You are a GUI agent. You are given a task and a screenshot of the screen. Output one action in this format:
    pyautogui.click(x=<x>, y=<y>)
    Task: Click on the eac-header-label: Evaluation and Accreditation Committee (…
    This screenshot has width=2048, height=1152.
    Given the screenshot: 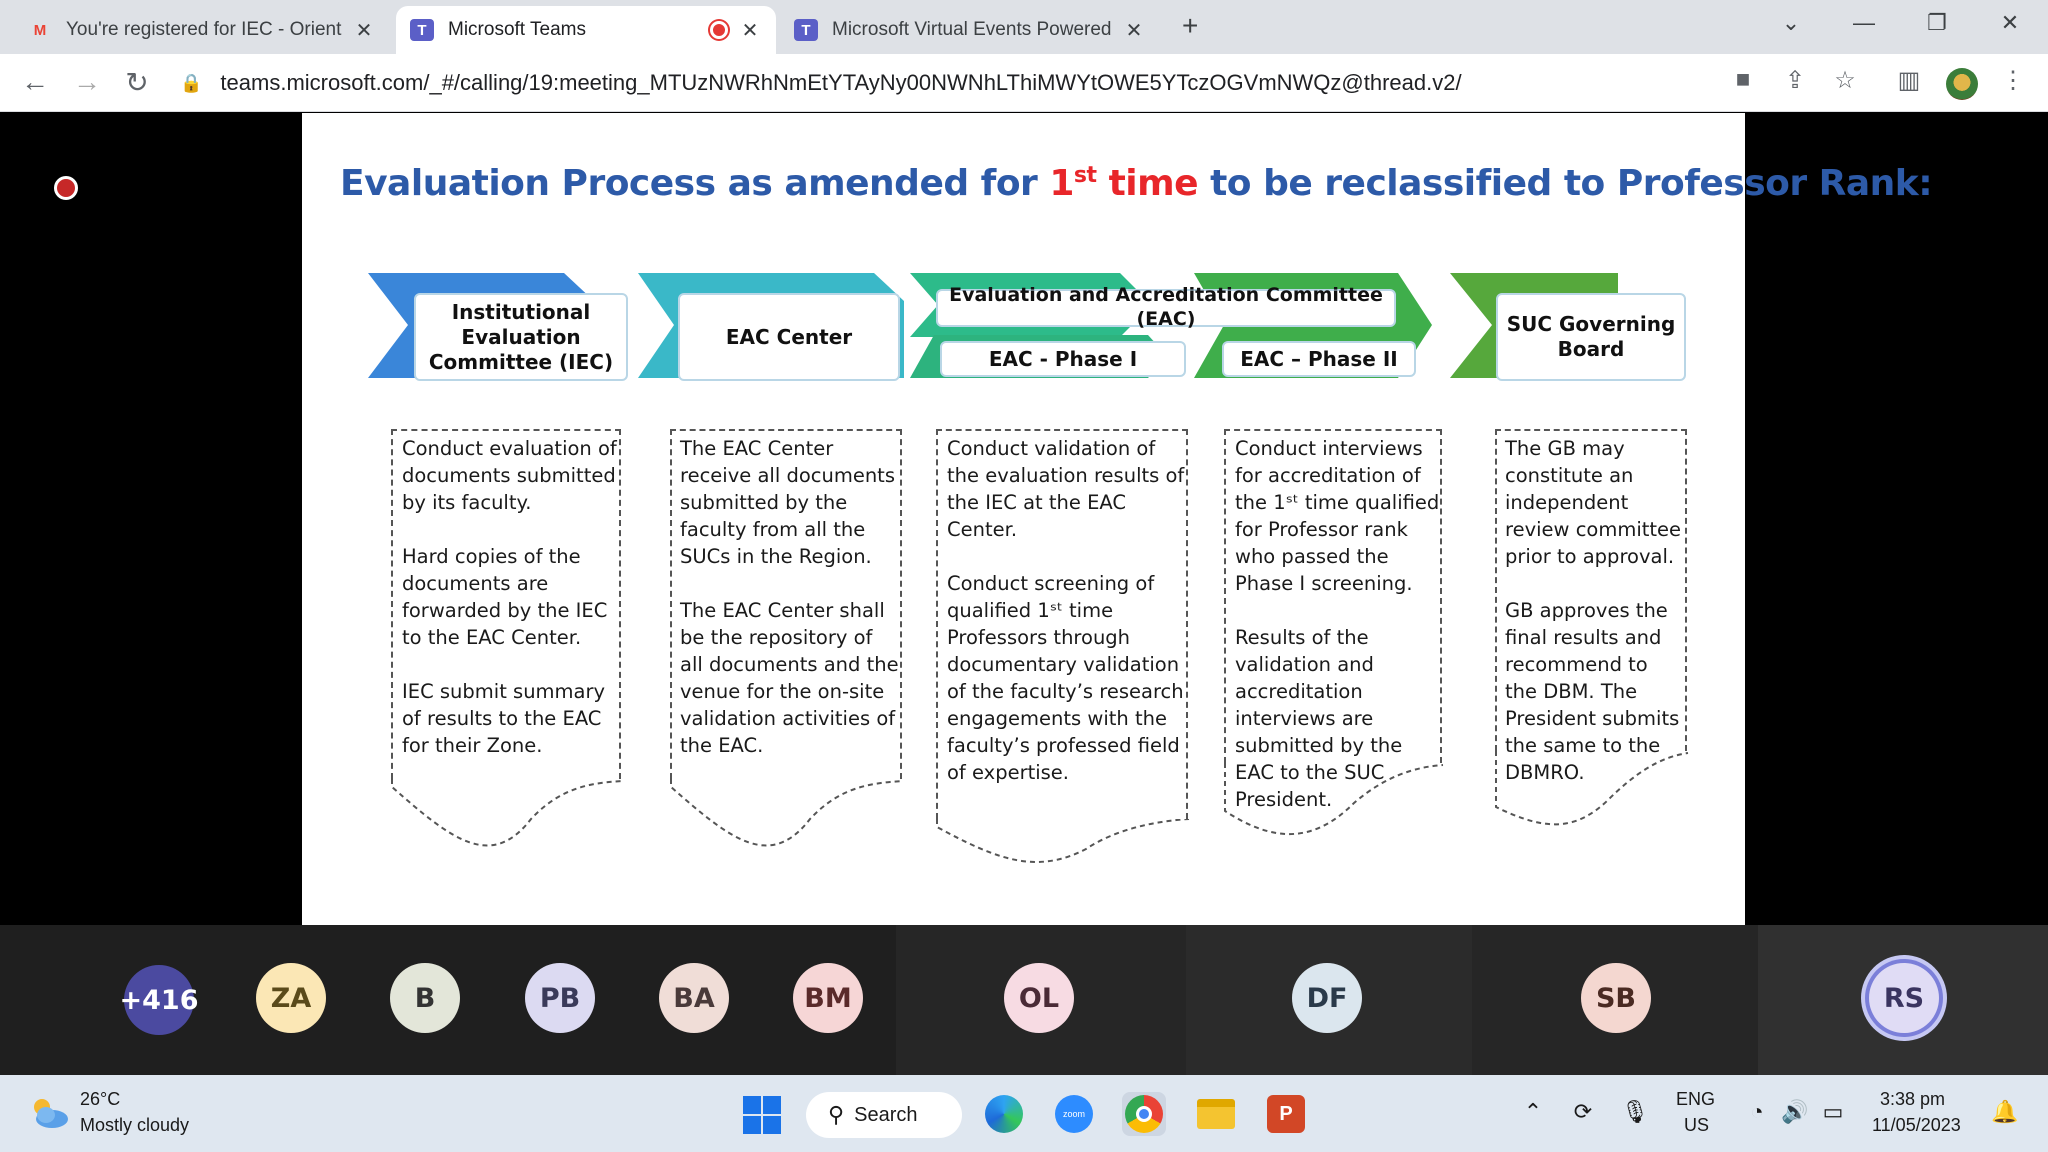 What is the action you would take?
    pyautogui.click(x=1166, y=307)
    